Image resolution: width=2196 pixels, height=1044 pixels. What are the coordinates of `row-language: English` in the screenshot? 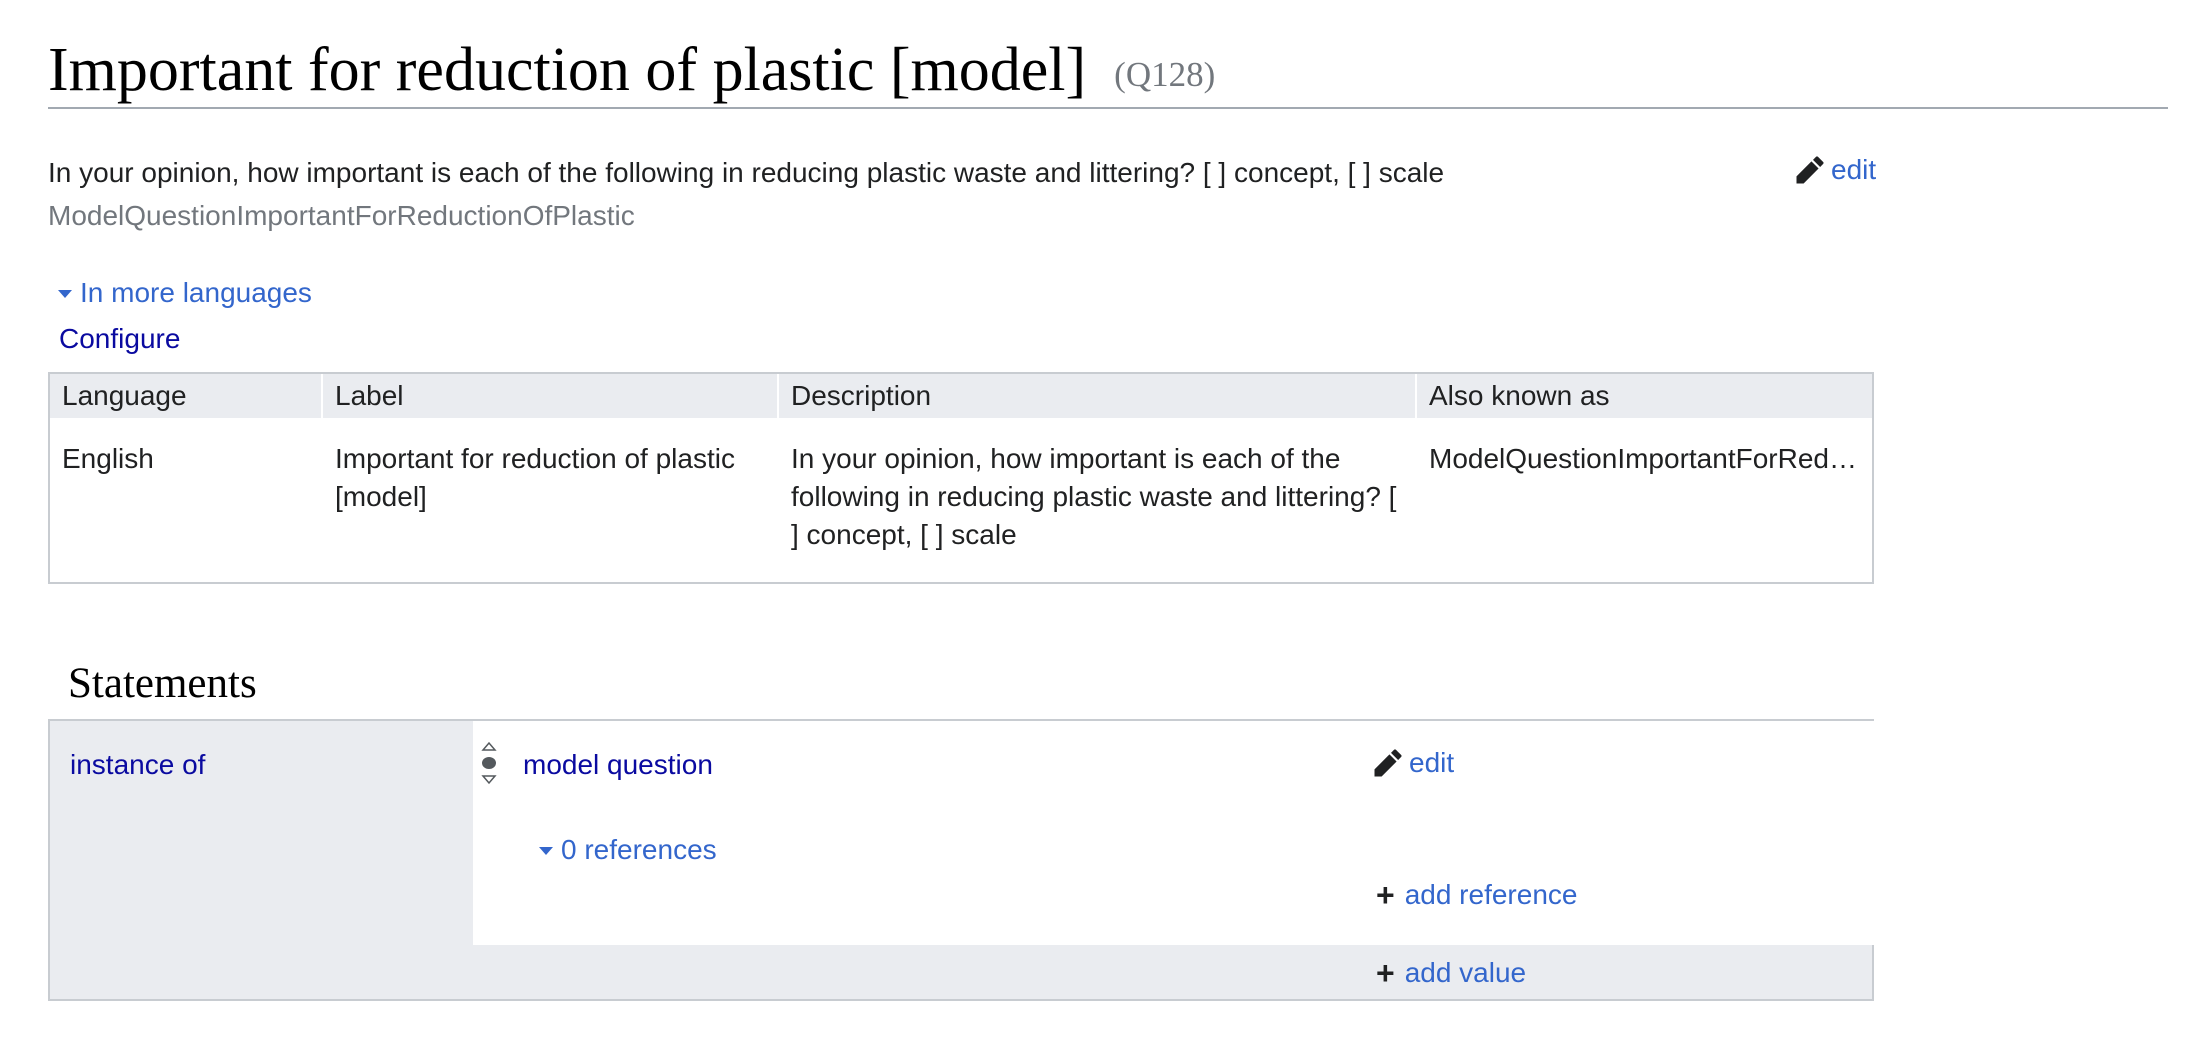 It's located at (108, 458).